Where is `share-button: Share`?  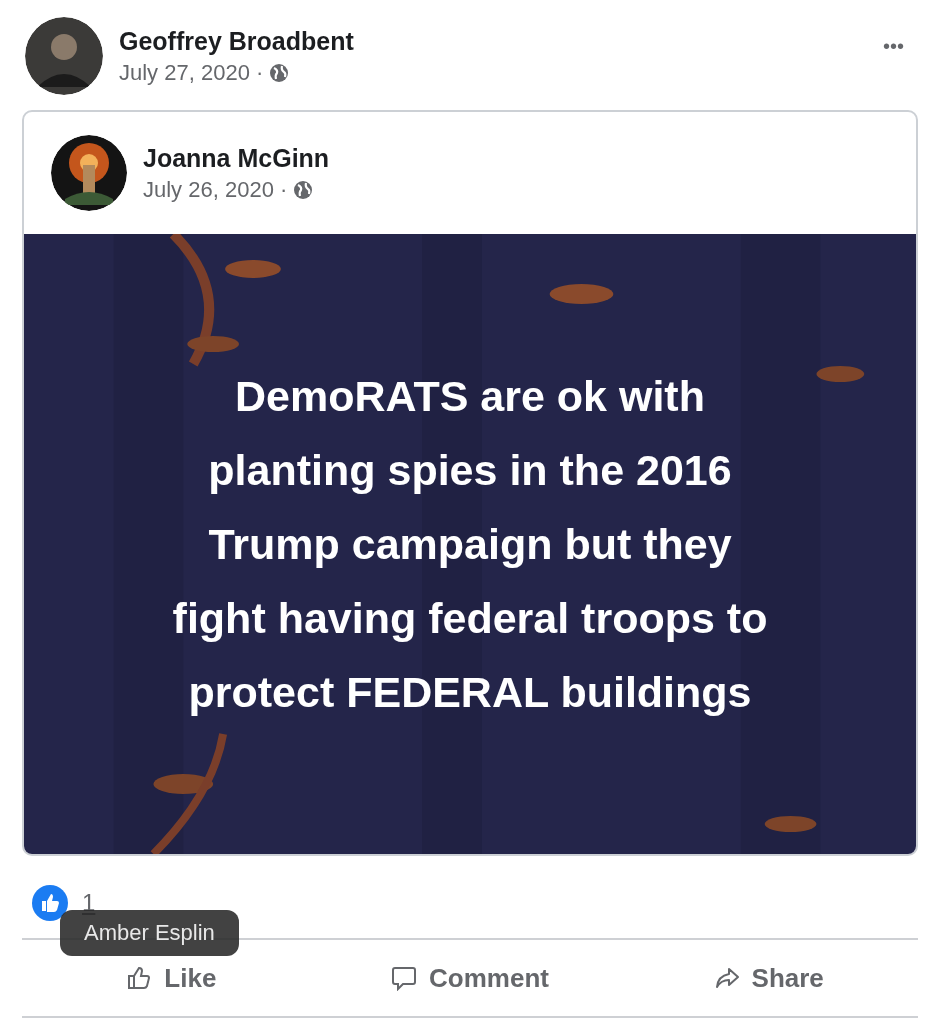 share-button: Share is located at coordinates (768, 978).